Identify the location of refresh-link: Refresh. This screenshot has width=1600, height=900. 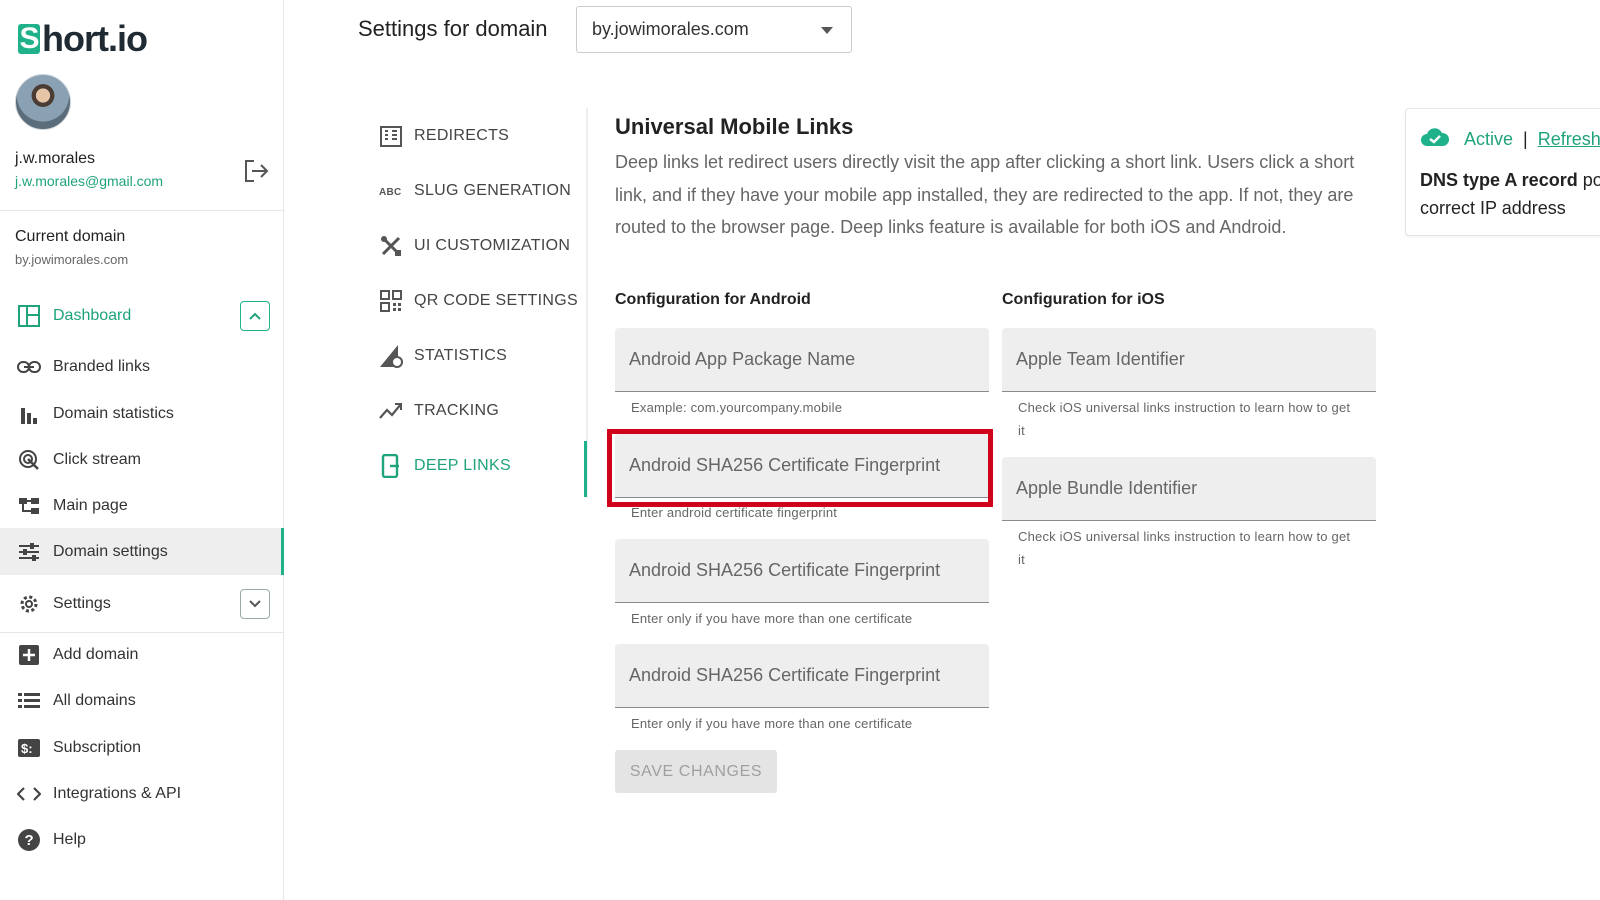
(1569, 139).